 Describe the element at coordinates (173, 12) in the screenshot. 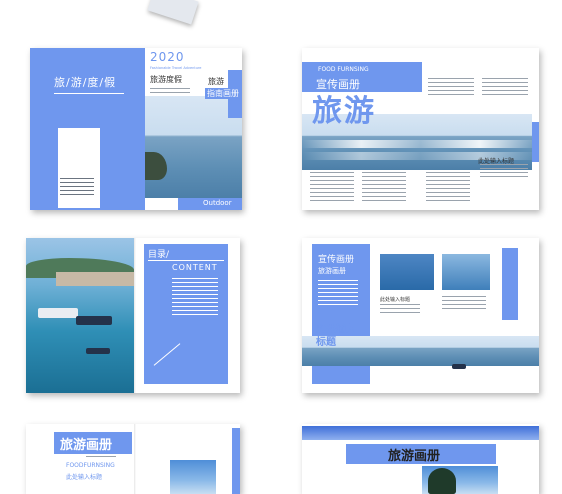

I see `top-sheet-fragment` at that location.